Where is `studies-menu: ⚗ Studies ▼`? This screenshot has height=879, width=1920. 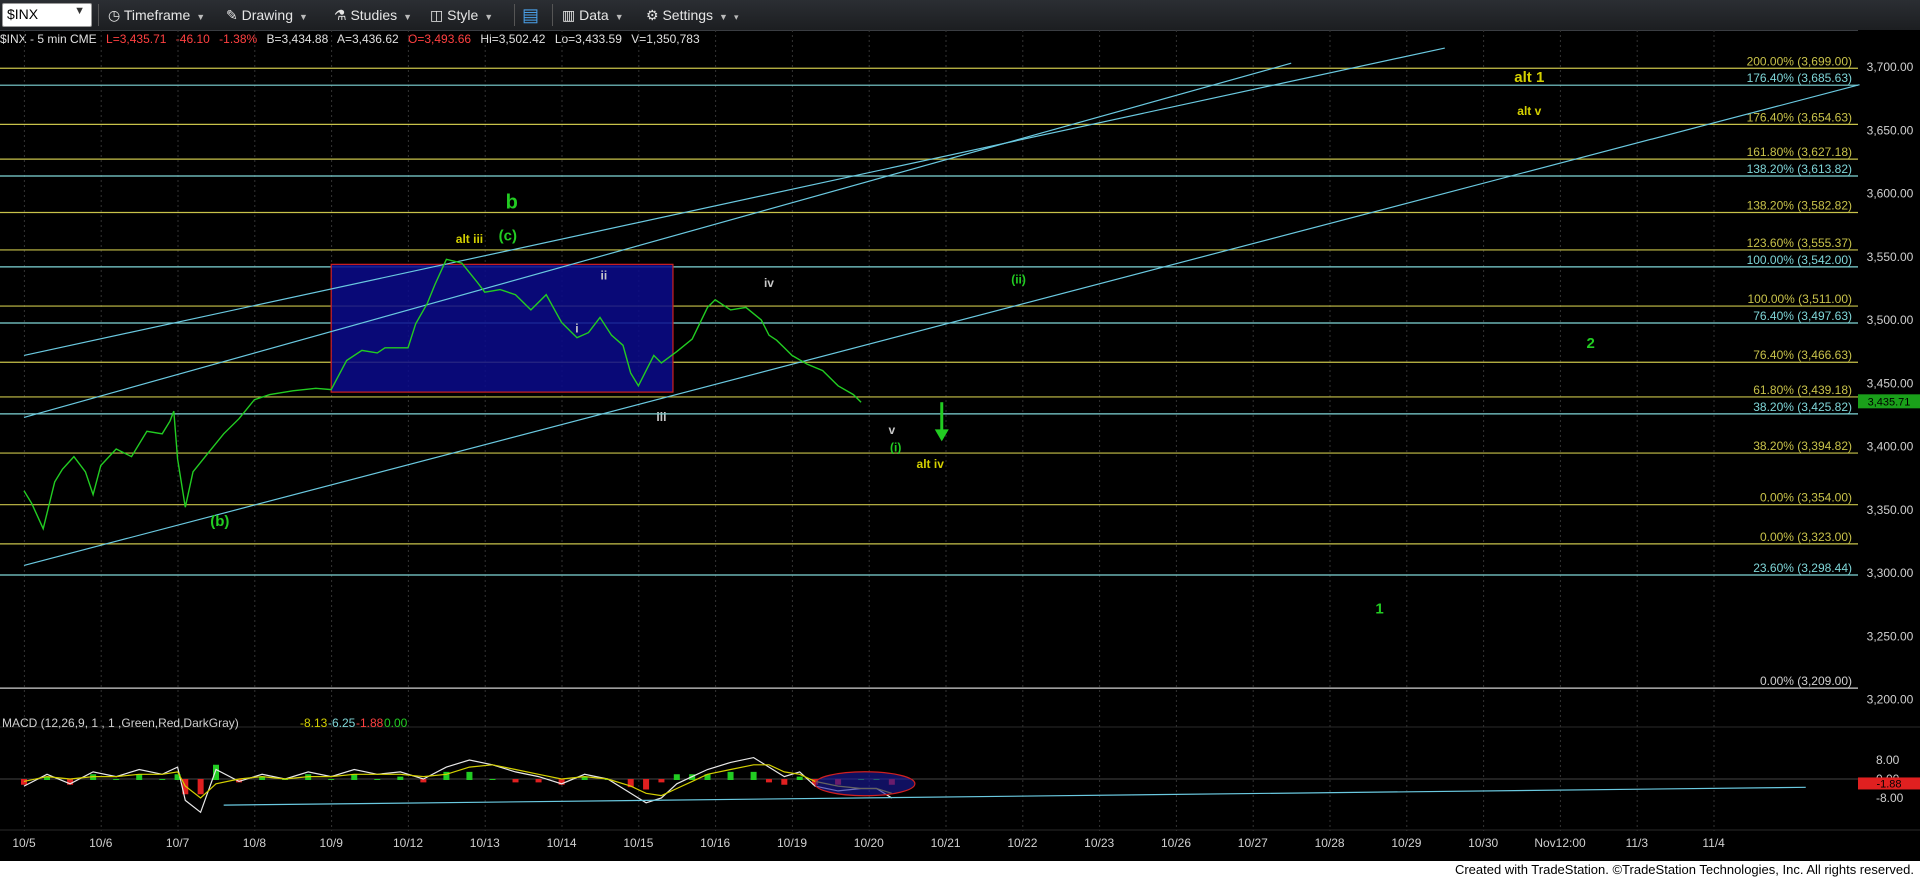
studies-menu: ⚗ Studies ▼ is located at coordinates (373, 15).